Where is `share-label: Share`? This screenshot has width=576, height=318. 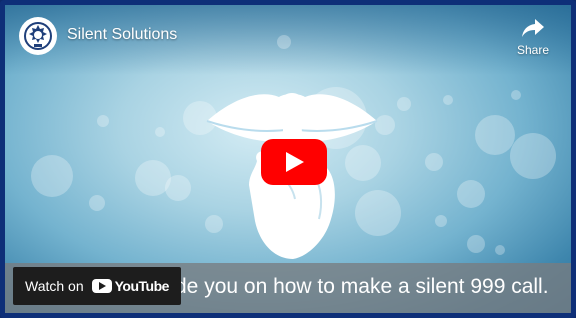
share-label: Share is located at coordinates (533, 50).